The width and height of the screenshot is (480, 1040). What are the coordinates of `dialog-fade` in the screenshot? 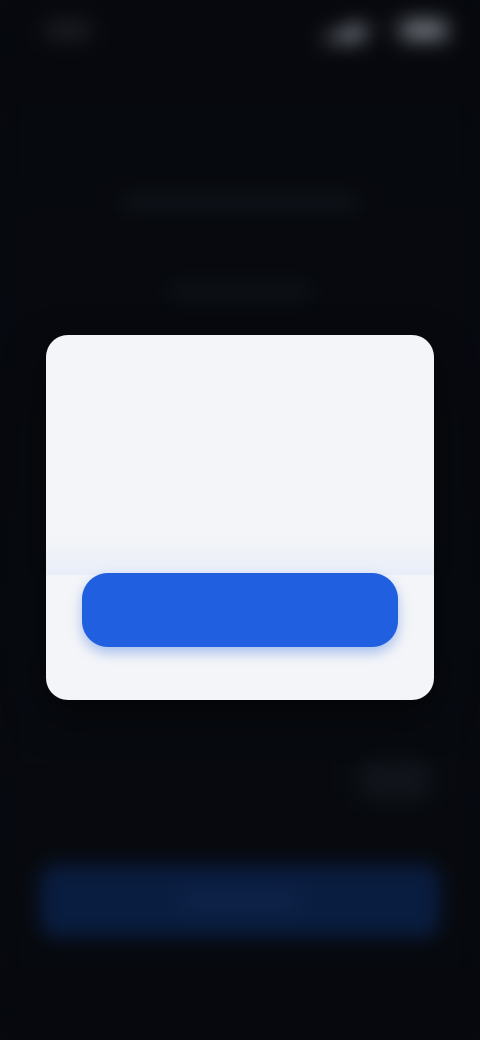 It's located at (240, 555).